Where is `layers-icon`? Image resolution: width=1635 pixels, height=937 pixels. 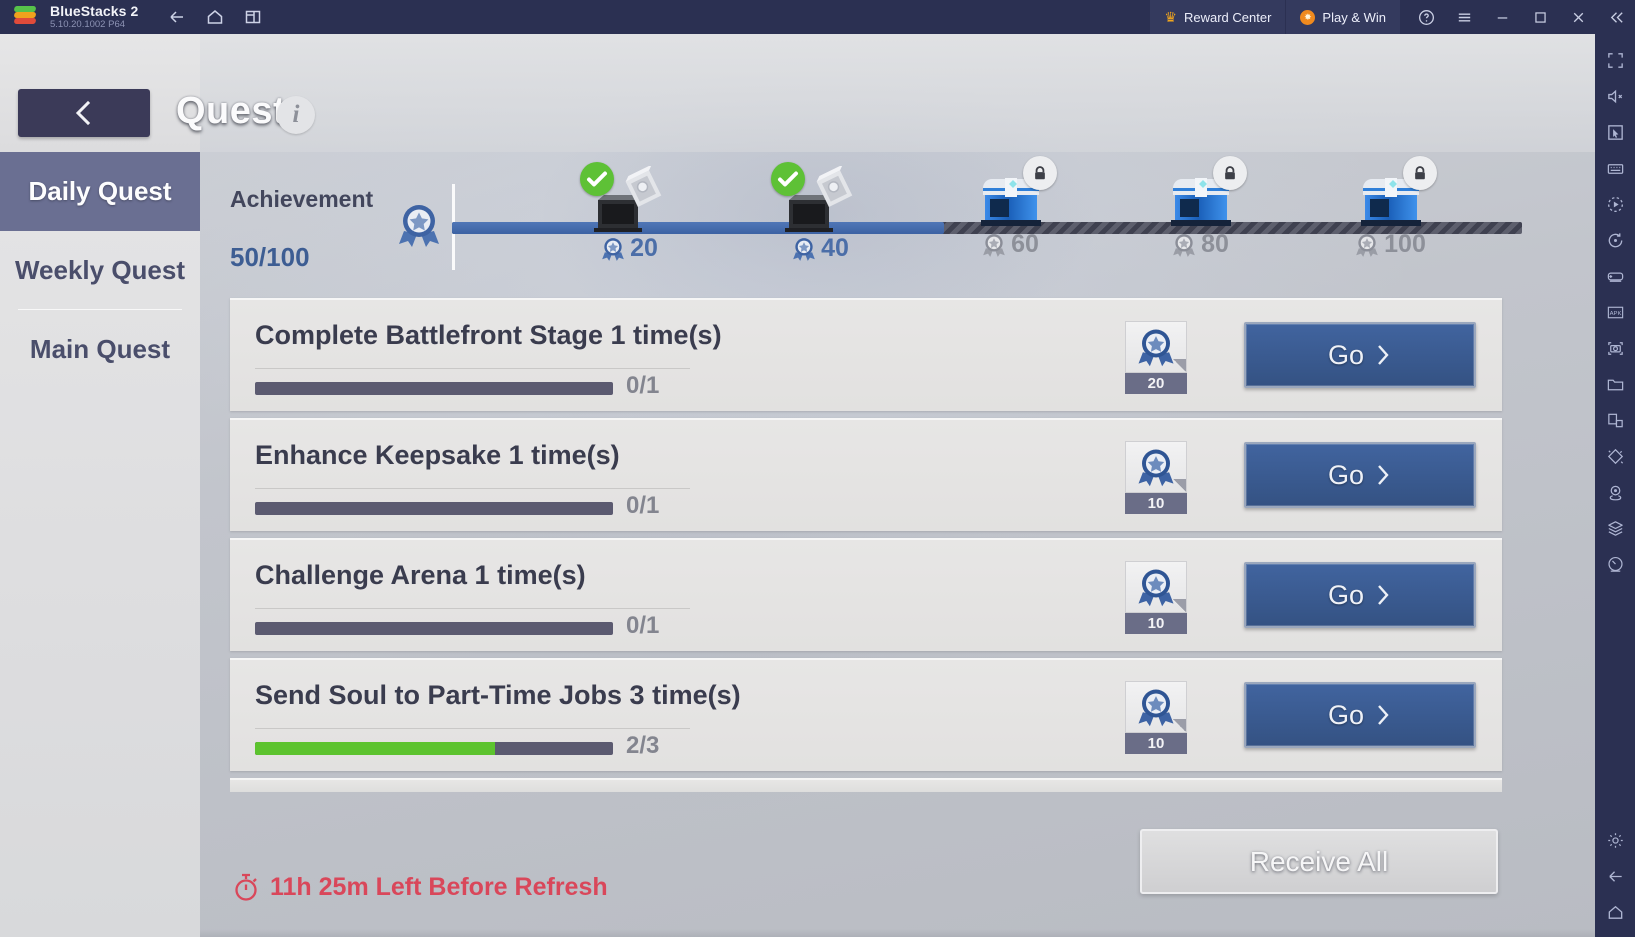
layers-icon is located at coordinates (1615, 528).